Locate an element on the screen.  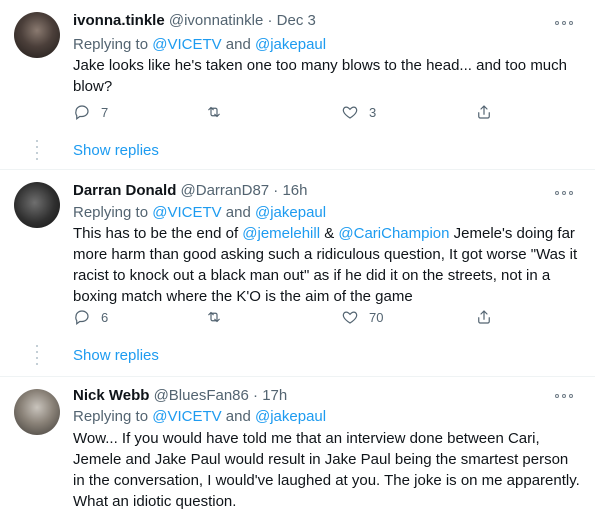
reply-count: 6 is located at coordinates (105, 317).